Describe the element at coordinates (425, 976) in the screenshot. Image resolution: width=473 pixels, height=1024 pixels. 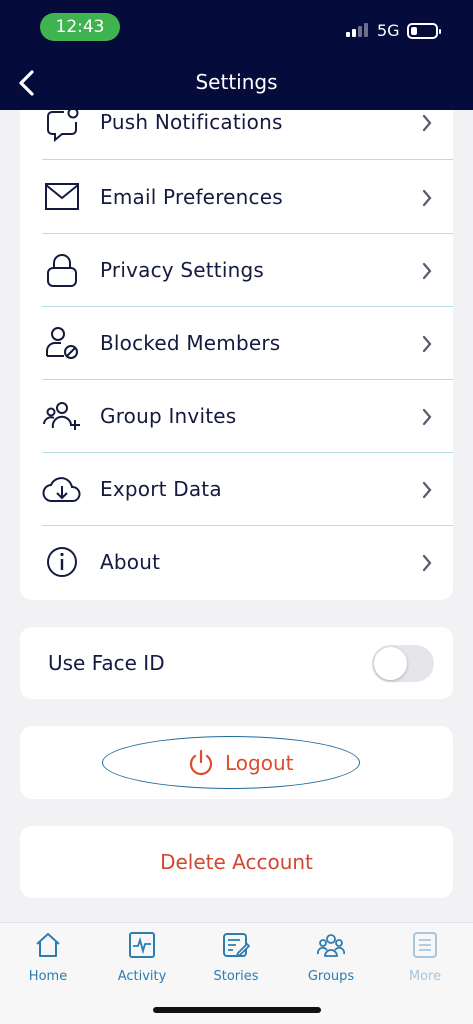
I see `tab-label: More` at that location.